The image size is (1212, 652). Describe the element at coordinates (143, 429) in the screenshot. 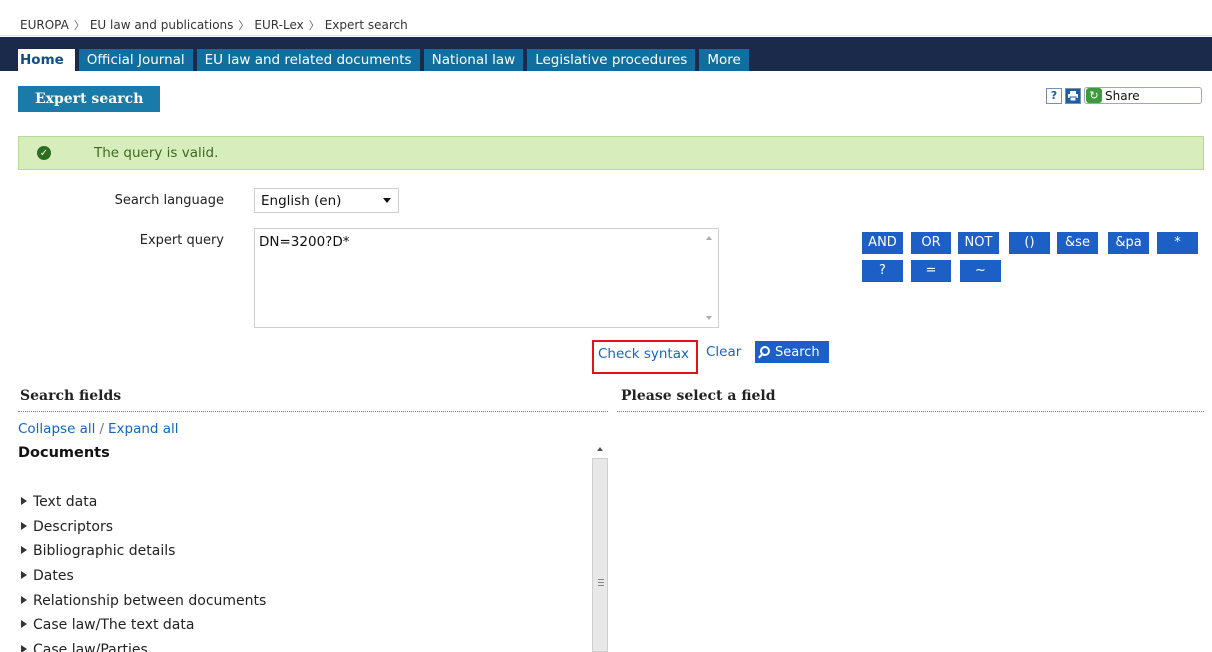

I see `expand-all-link: Expand all` at that location.